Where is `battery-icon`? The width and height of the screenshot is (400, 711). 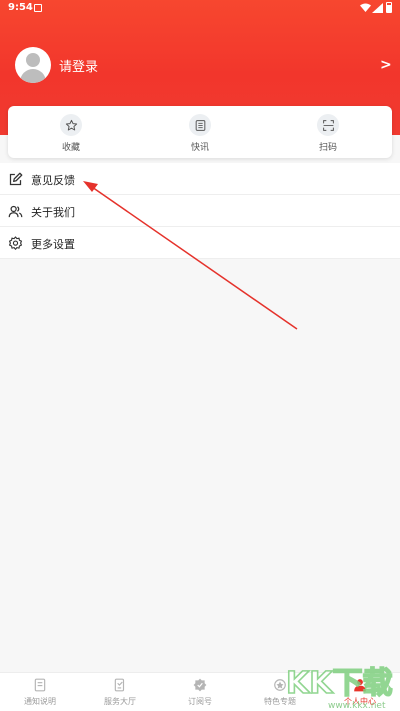
battery-icon is located at coordinates (389, 7).